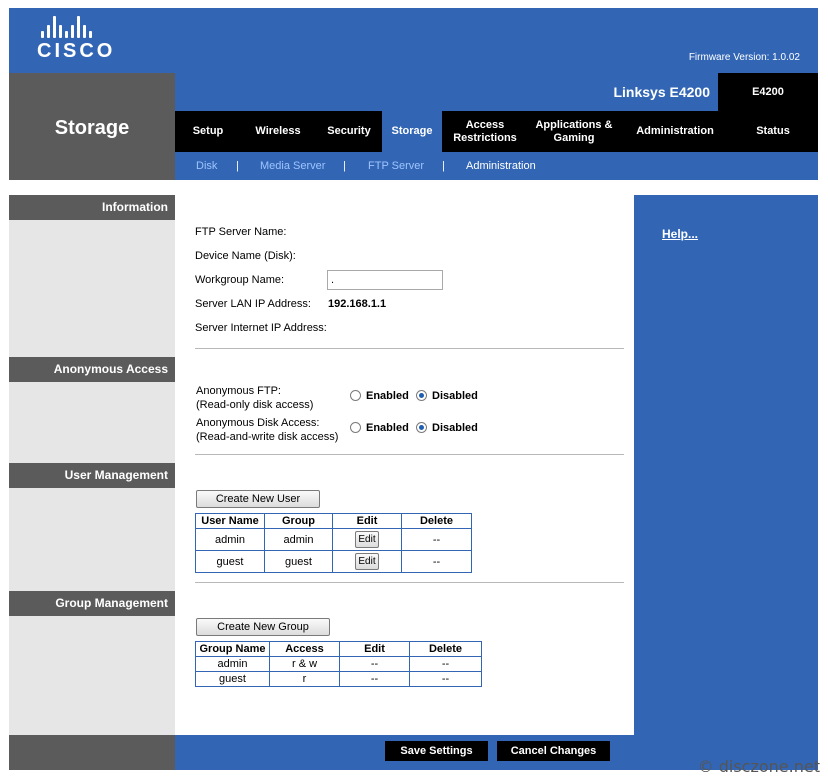  What do you see at coordinates (253, 304) in the screenshot?
I see `server-lan-ip-label: Server LAN IP Address:` at bounding box center [253, 304].